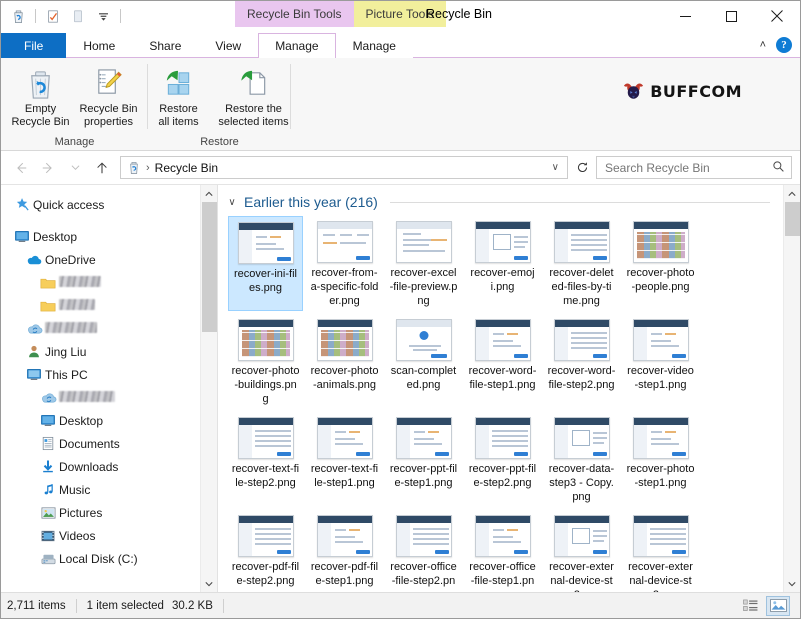  What do you see at coordinates (109, 259) in the screenshot?
I see `nav-item-onedrive: OneDrive` at bounding box center [109, 259].